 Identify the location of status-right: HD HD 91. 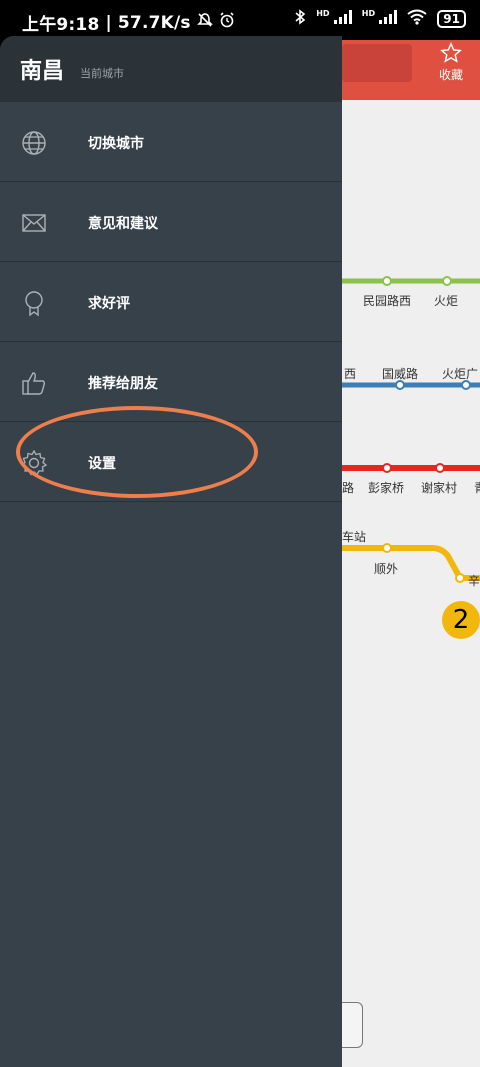
(380, 18).